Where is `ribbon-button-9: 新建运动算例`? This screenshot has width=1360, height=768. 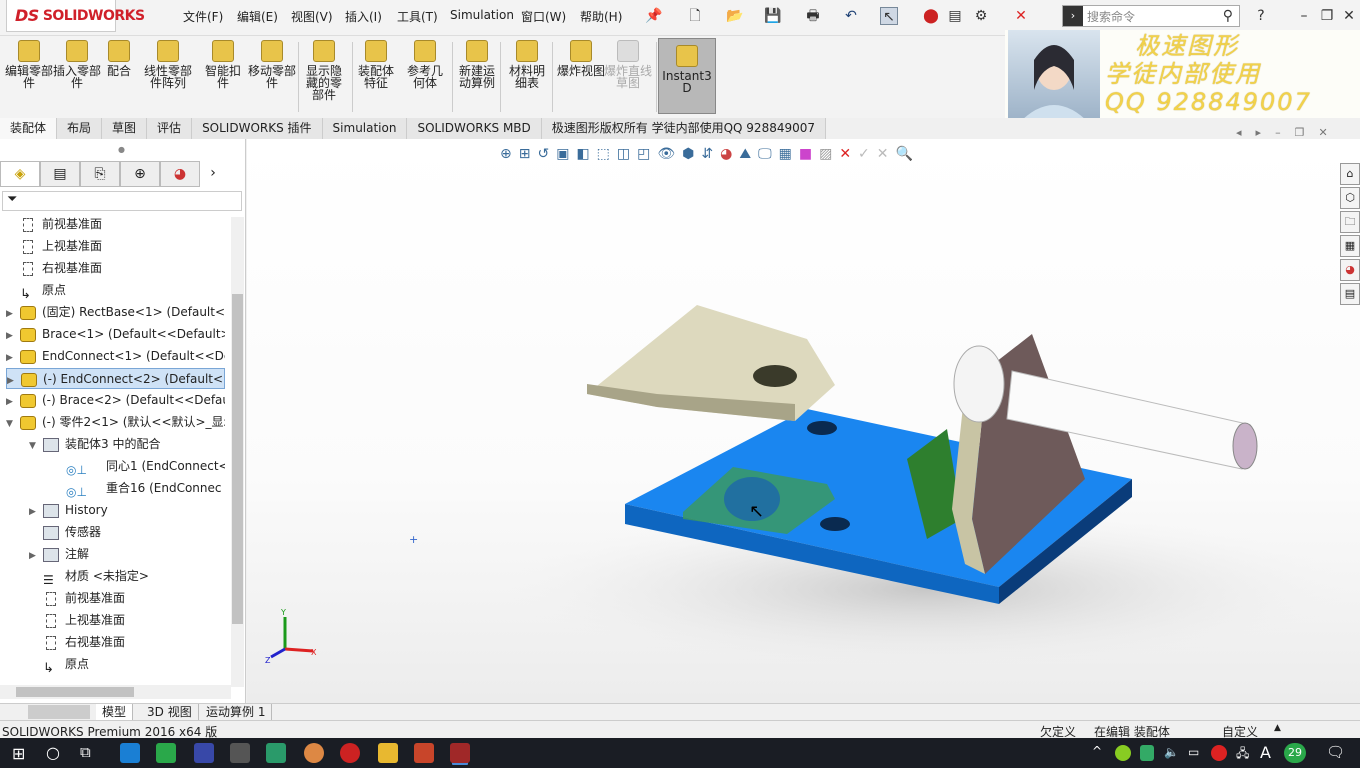
ribbon-button-9: 新建运动算例 is located at coordinates (477, 64).